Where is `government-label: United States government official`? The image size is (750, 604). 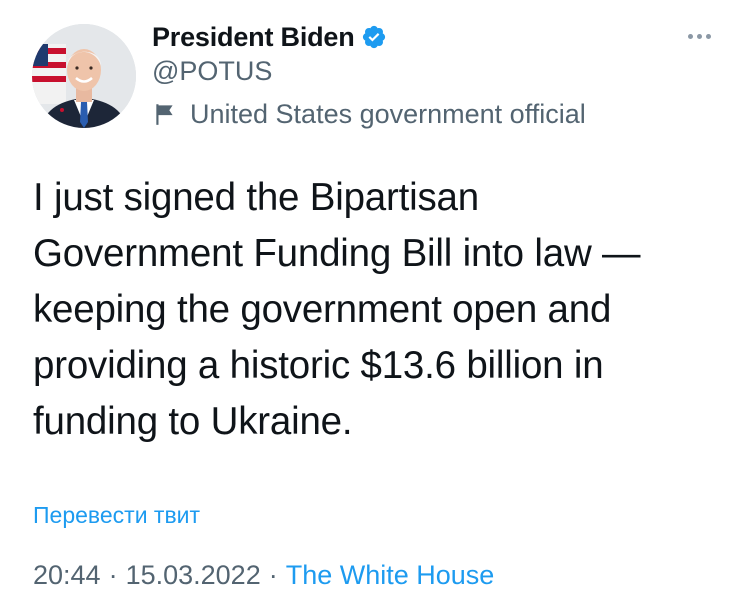 government-label: United States government official is located at coordinates (369, 114).